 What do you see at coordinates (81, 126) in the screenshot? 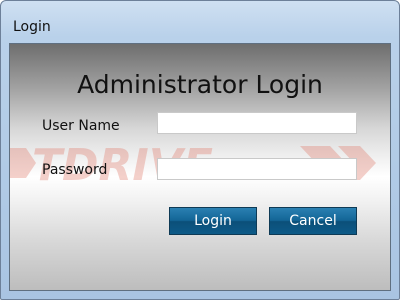
I see `username-label: User Name` at bounding box center [81, 126].